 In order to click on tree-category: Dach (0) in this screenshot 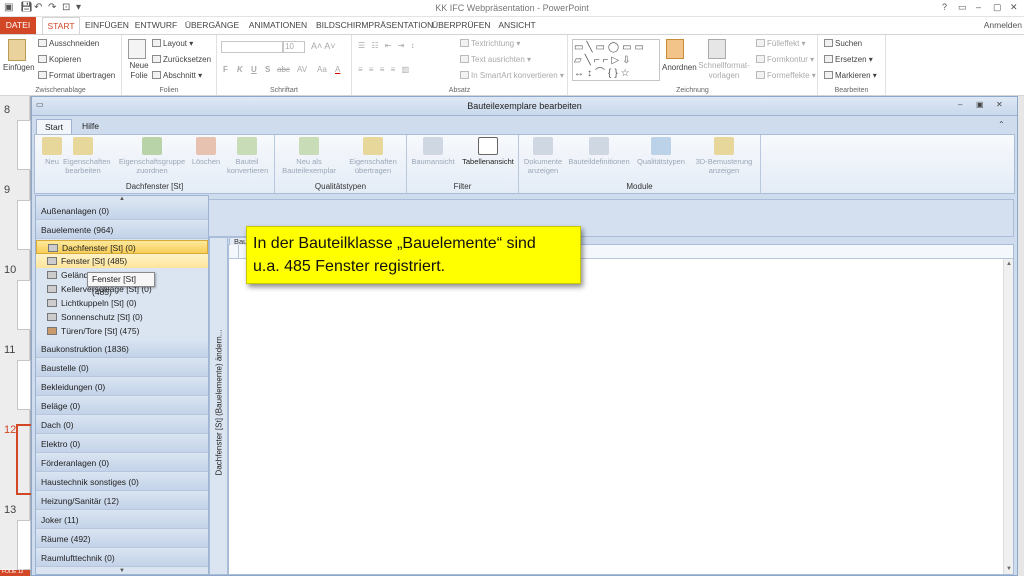, I will do `click(122, 425)`.